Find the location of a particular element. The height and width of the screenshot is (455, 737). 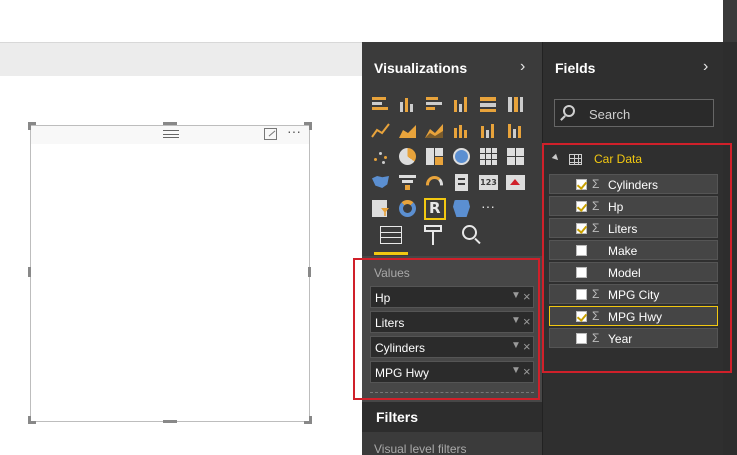

resize-handle-top-left is located at coordinates (32, 126).